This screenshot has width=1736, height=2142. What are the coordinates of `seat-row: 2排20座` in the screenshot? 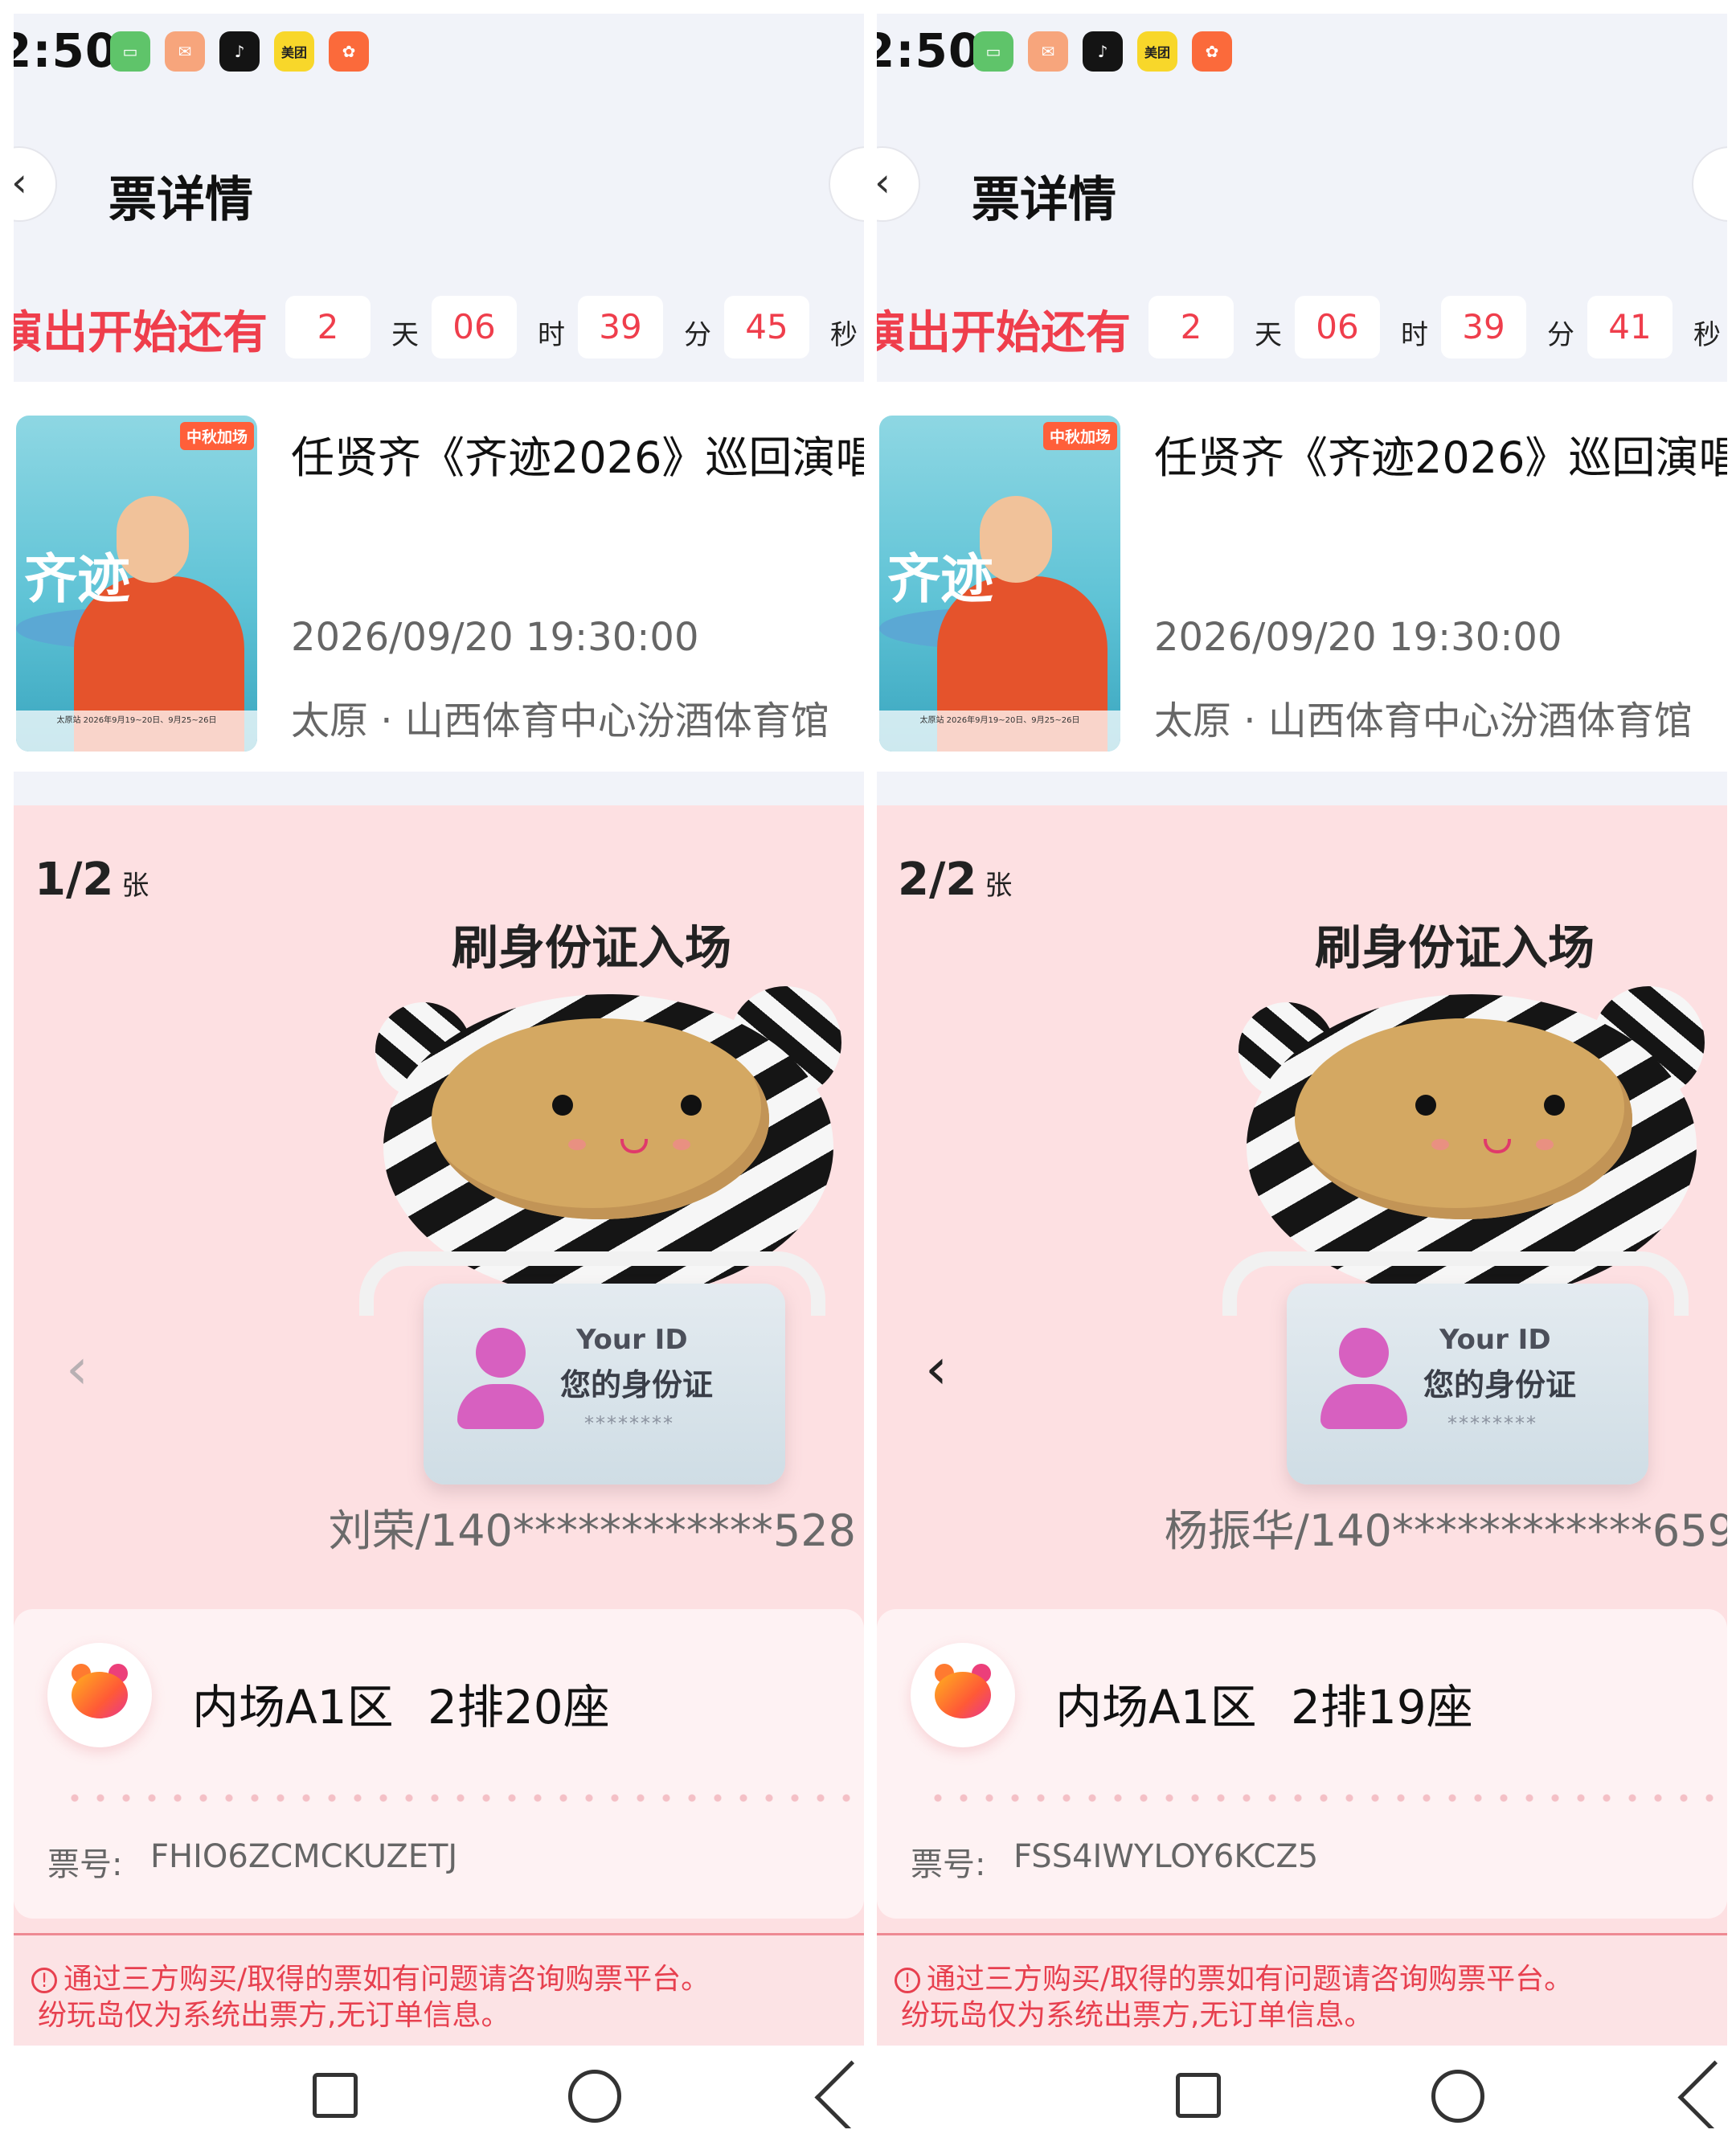 It's located at (519, 1707).